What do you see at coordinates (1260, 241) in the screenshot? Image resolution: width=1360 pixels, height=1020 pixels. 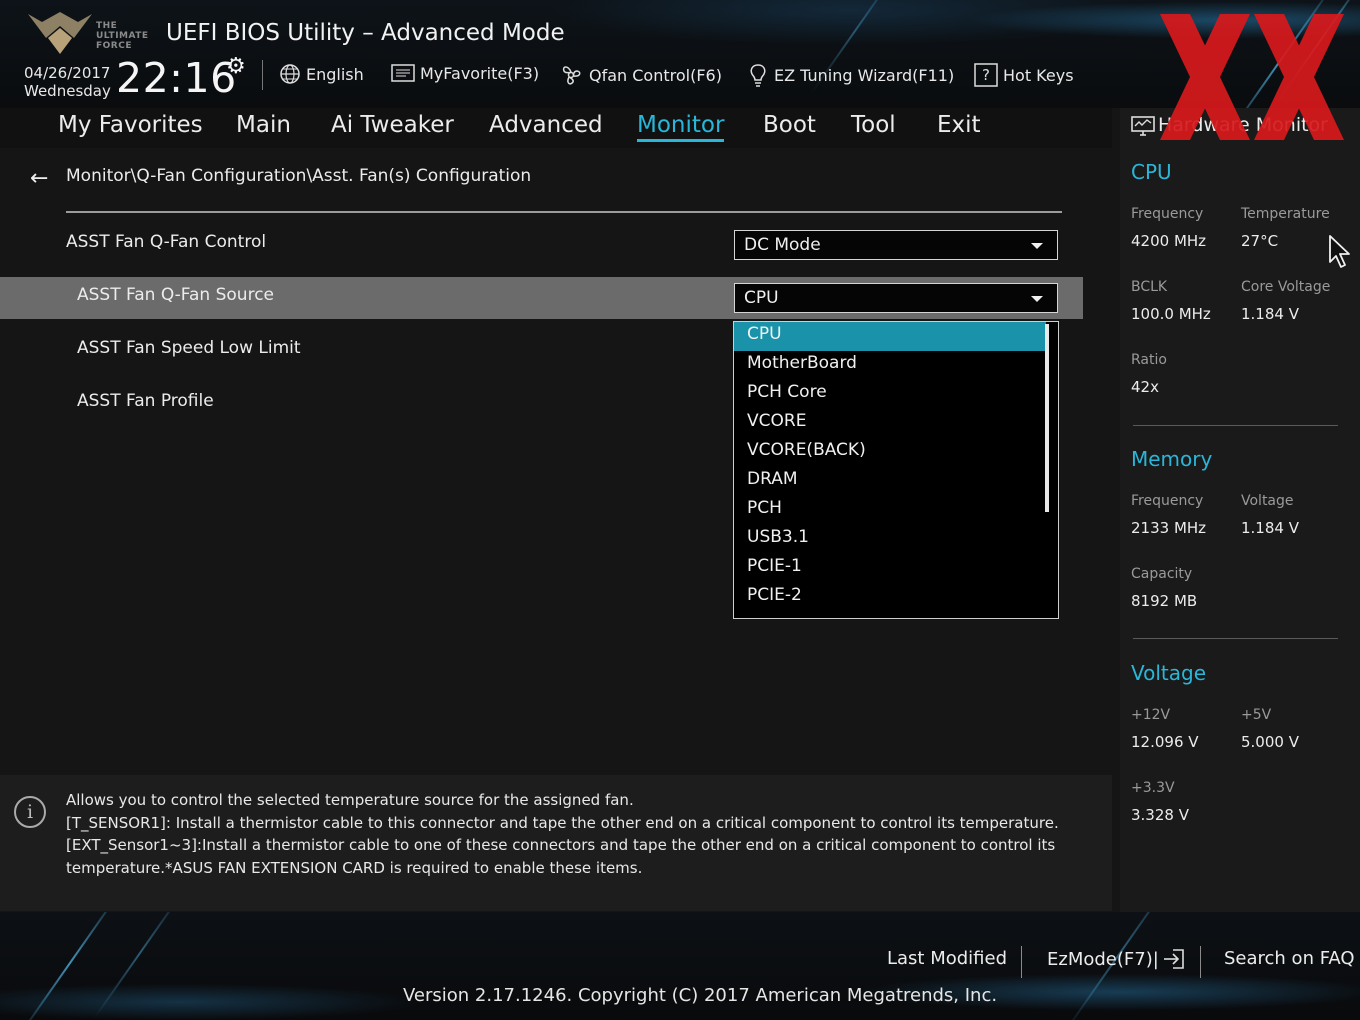 I see `cpu-temperature-value: 27°C` at bounding box center [1260, 241].